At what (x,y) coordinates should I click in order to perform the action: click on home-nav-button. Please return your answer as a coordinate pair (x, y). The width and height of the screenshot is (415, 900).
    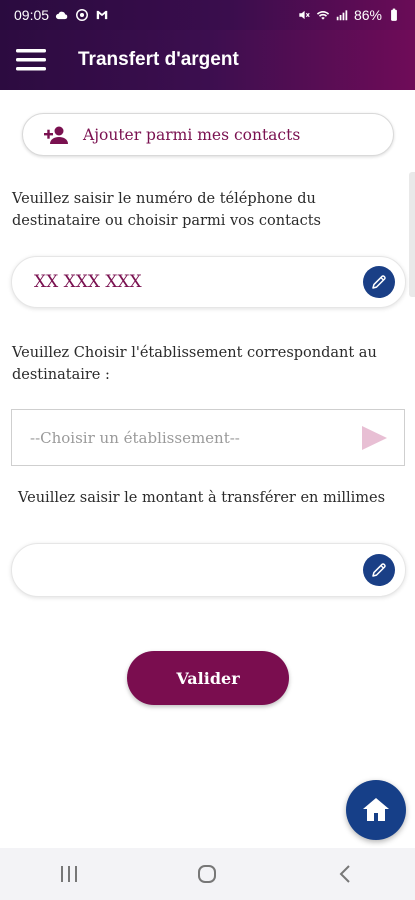
    Looking at the image, I should click on (207, 874).